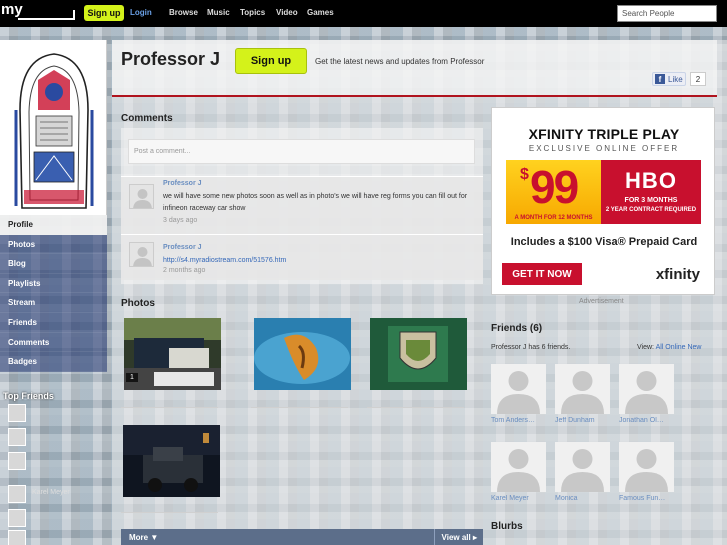 The width and height of the screenshot is (727, 545). What do you see at coordinates (147, 118) in the screenshot?
I see `comments-title: Comments` at bounding box center [147, 118].